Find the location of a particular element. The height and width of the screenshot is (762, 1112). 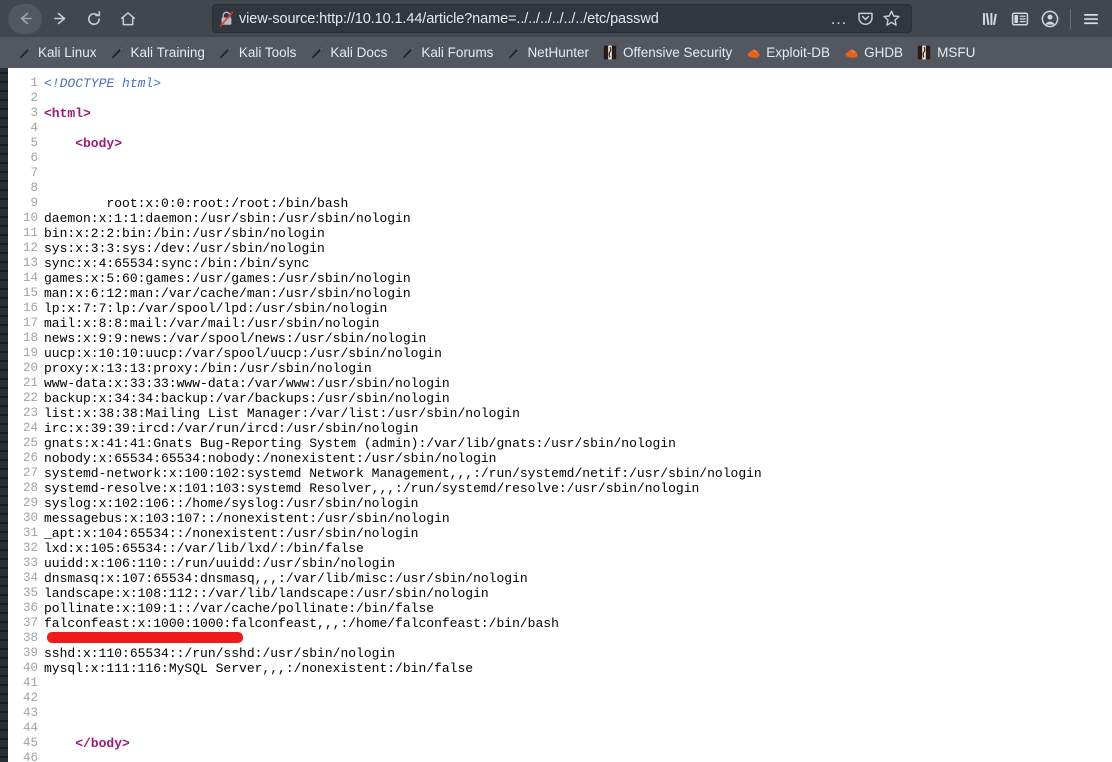

bookmark-item-offensive-security: Offensive Security is located at coordinates (667, 53).